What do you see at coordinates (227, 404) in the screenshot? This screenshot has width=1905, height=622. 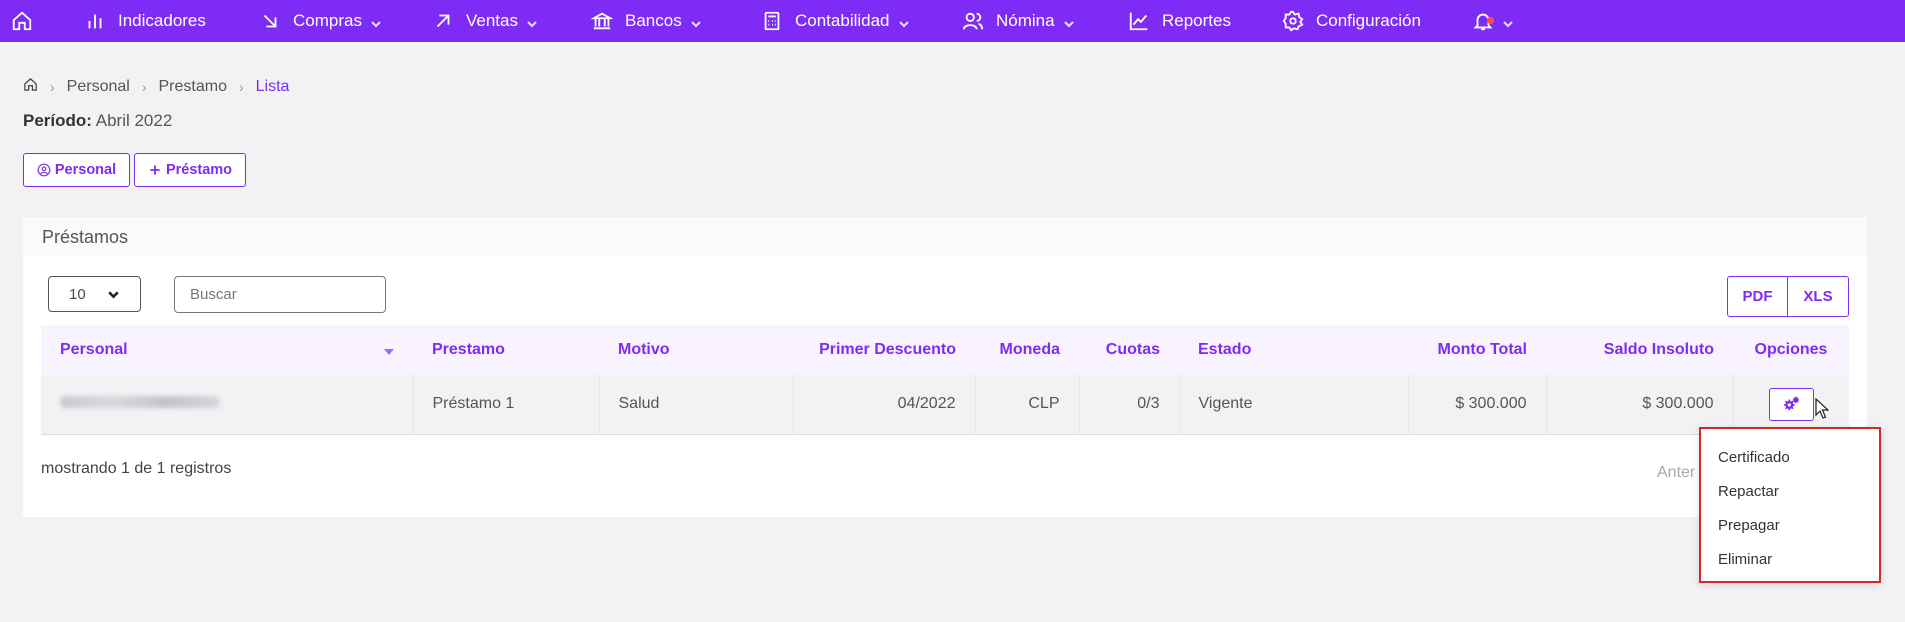 I see `cell-personal` at bounding box center [227, 404].